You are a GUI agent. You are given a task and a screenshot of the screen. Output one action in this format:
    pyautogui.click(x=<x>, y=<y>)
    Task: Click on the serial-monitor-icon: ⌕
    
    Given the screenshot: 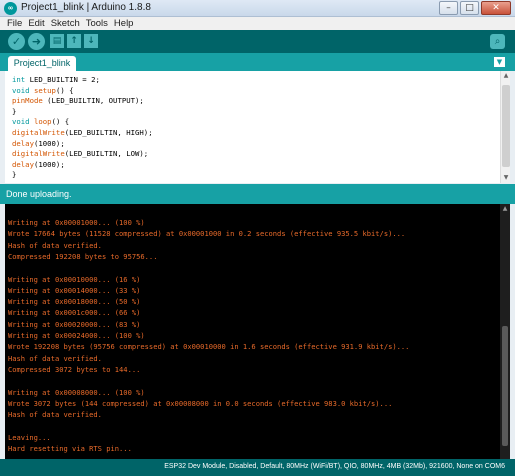 What is the action you would take?
    pyautogui.click(x=497, y=41)
    